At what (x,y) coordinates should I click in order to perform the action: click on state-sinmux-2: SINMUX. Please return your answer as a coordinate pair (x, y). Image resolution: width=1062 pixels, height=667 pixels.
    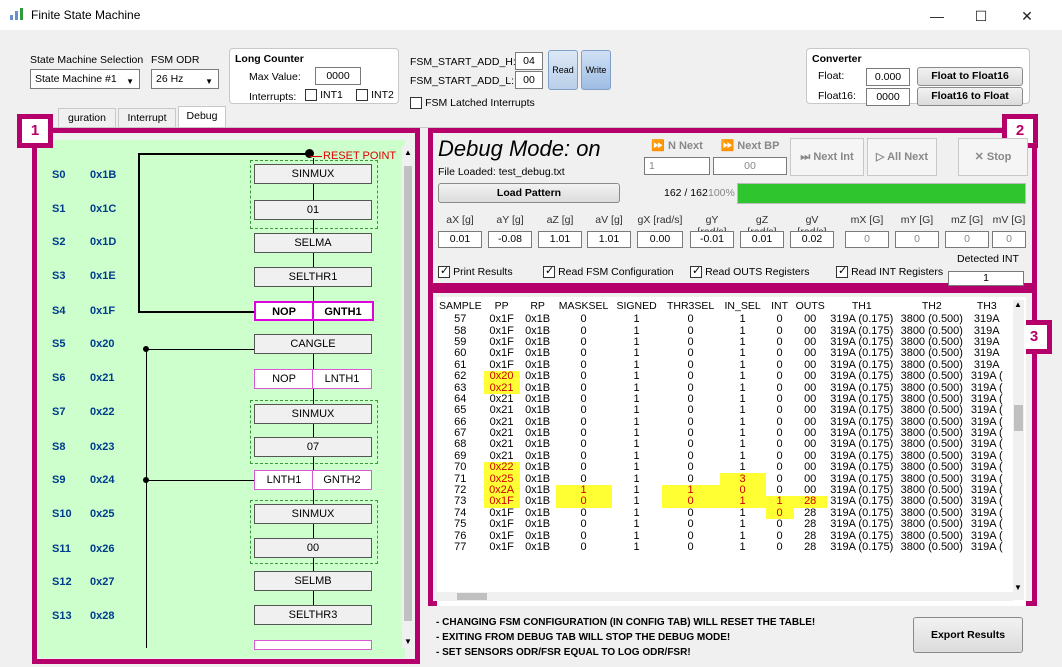
    Looking at the image, I should click on (313, 414).